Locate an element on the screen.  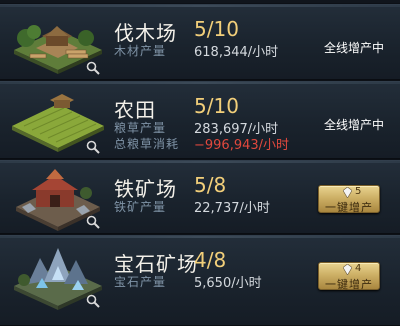
stat-value: 22,737/小时 is located at coordinates (232, 208).